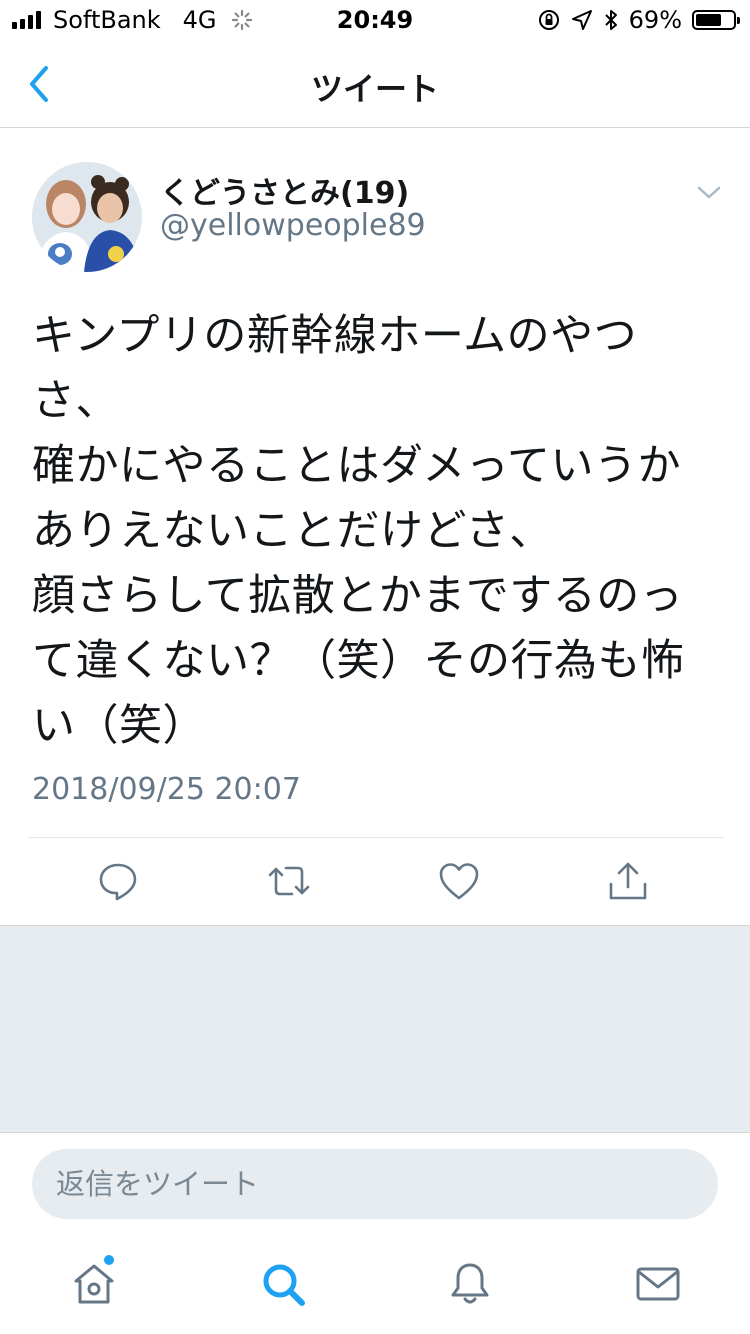  I want to click on share-button, so click(628, 881).